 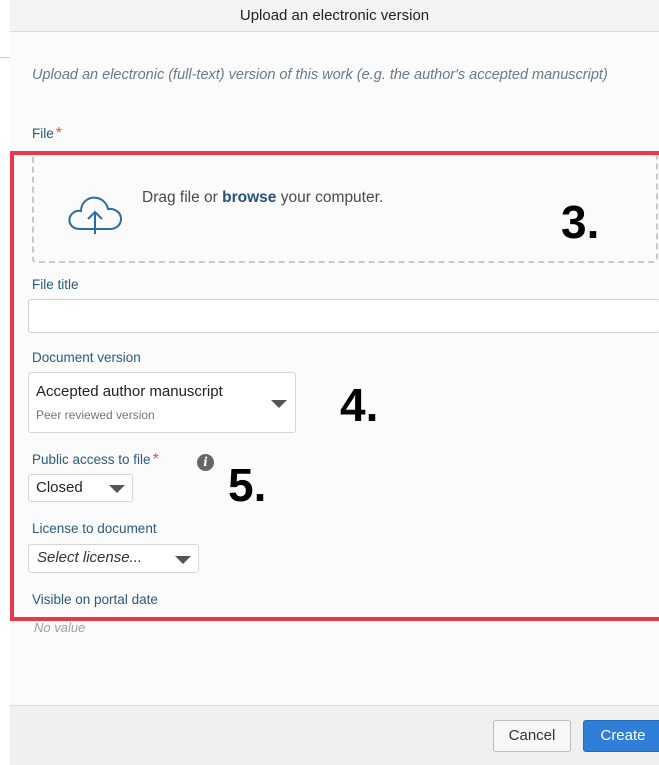 I want to click on annotation-step-5: 5., so click(x=247, y=485).